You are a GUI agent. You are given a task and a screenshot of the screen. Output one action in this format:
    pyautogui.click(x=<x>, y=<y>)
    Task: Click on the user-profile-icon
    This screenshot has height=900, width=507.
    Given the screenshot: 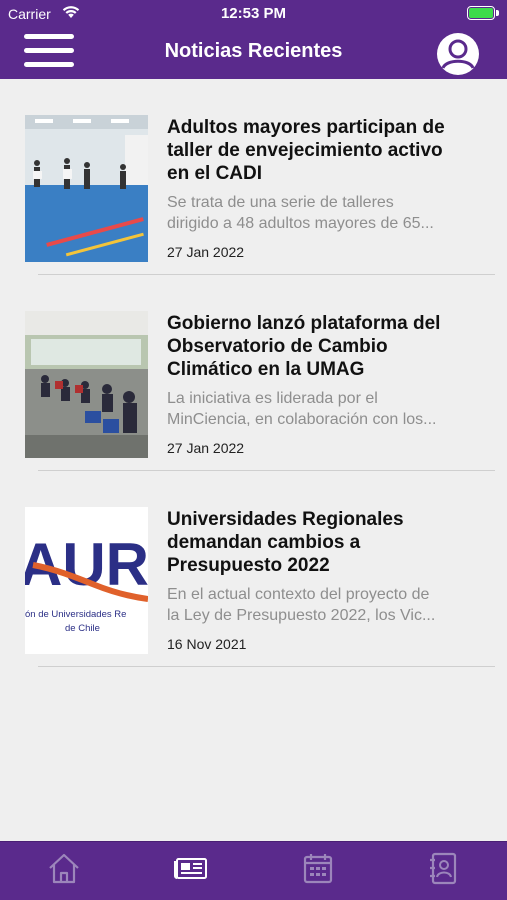 What is the action you would take?
    pyautogui.click(x=458, y=54)
    